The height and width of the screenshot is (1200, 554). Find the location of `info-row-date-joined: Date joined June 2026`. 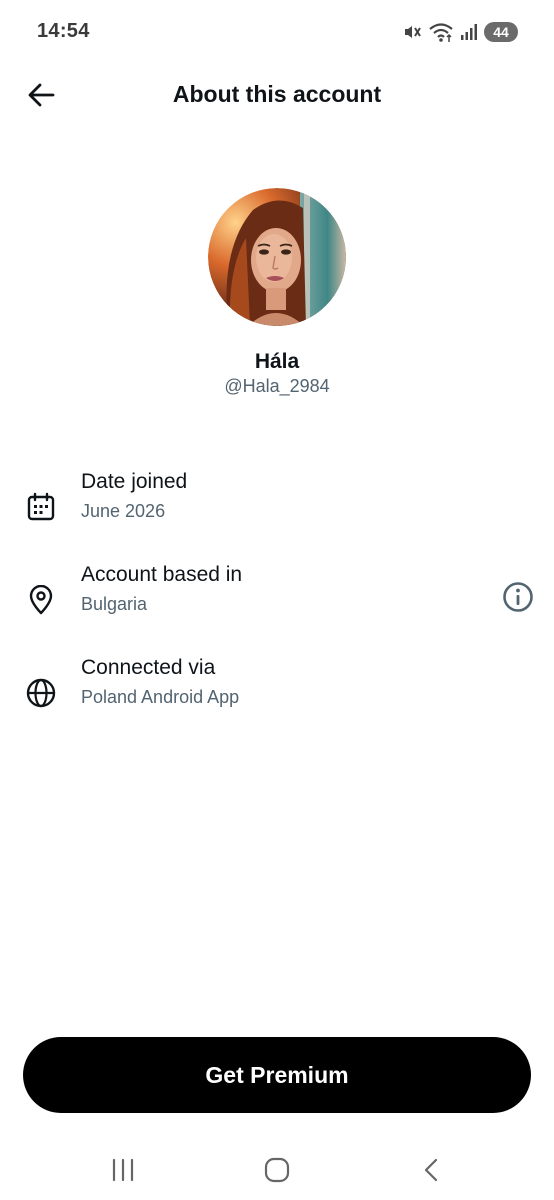

info-row-date-joined: Date joined June 2026 is located at coordinates (277, 505).